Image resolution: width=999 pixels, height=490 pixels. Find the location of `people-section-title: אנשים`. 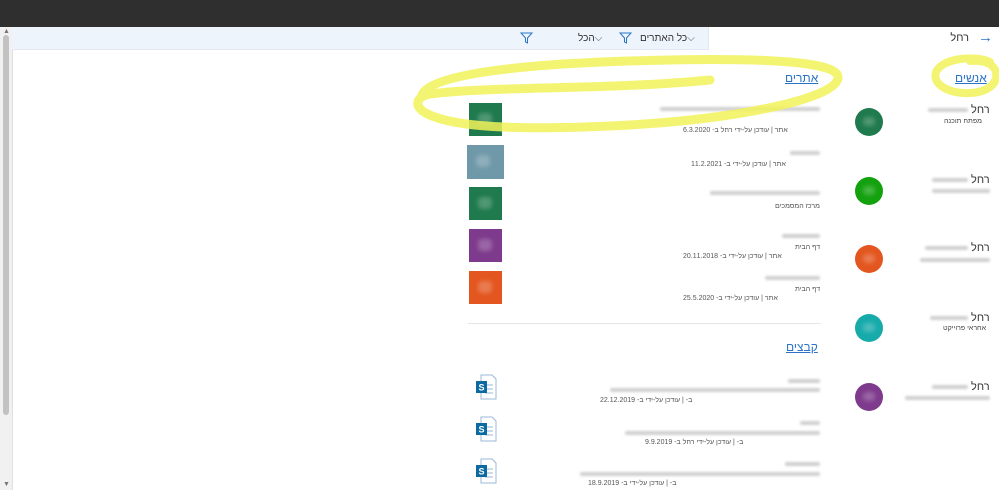

people-section-title: אנשים is located at coordinates (971, 78).